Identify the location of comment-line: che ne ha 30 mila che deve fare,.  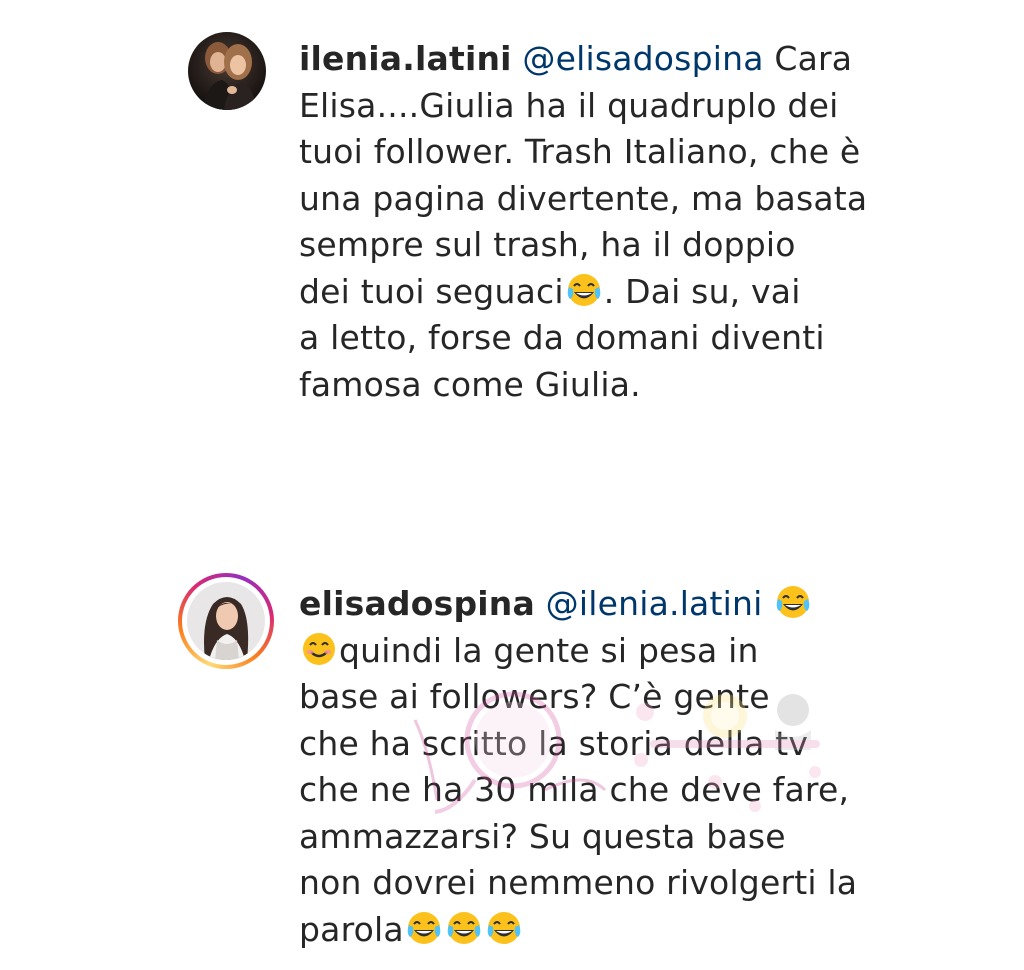
(574, 789).